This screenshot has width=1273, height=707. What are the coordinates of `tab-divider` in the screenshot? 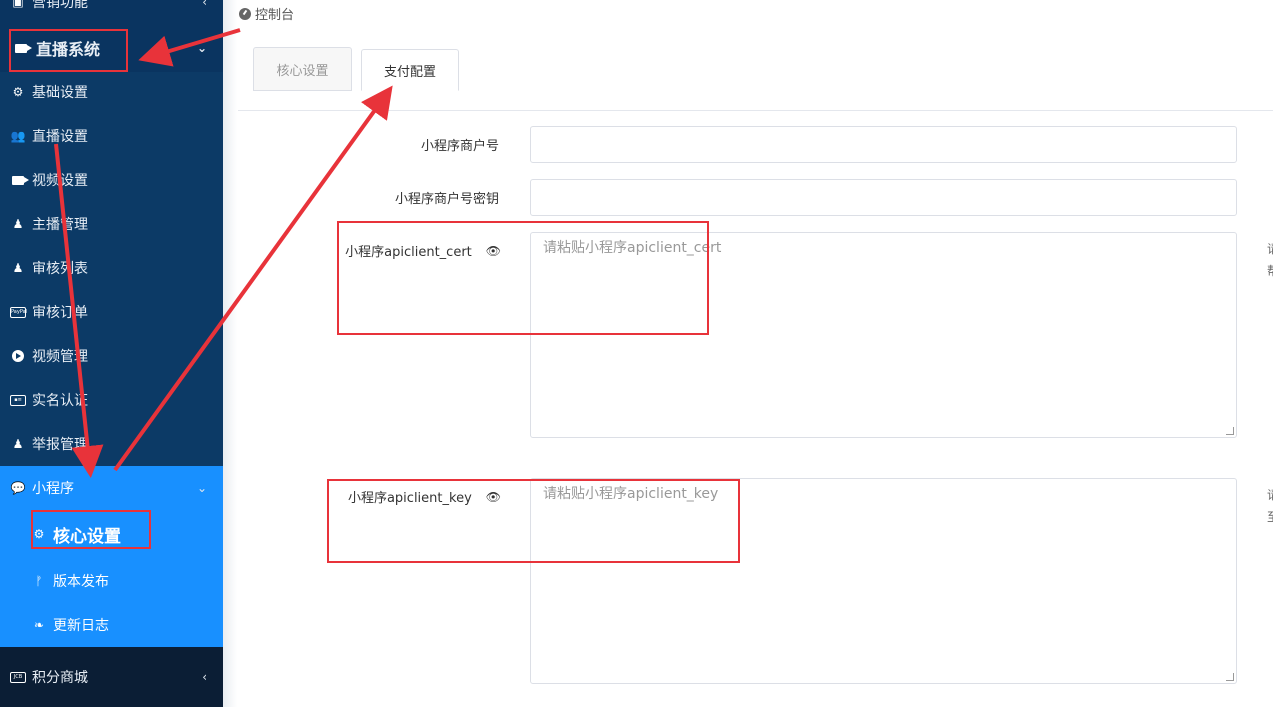 It's located at (755, 110).